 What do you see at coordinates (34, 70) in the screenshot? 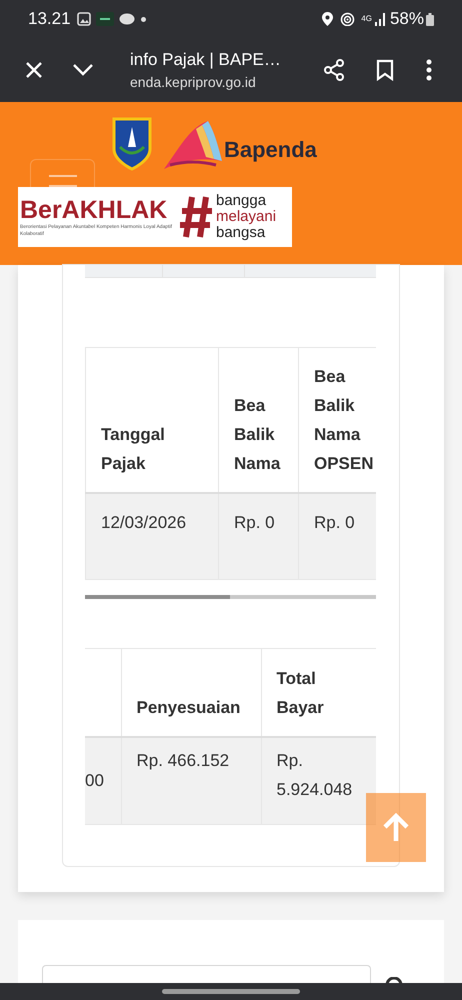
I see `close-icon` at bounding box center [34, 70].